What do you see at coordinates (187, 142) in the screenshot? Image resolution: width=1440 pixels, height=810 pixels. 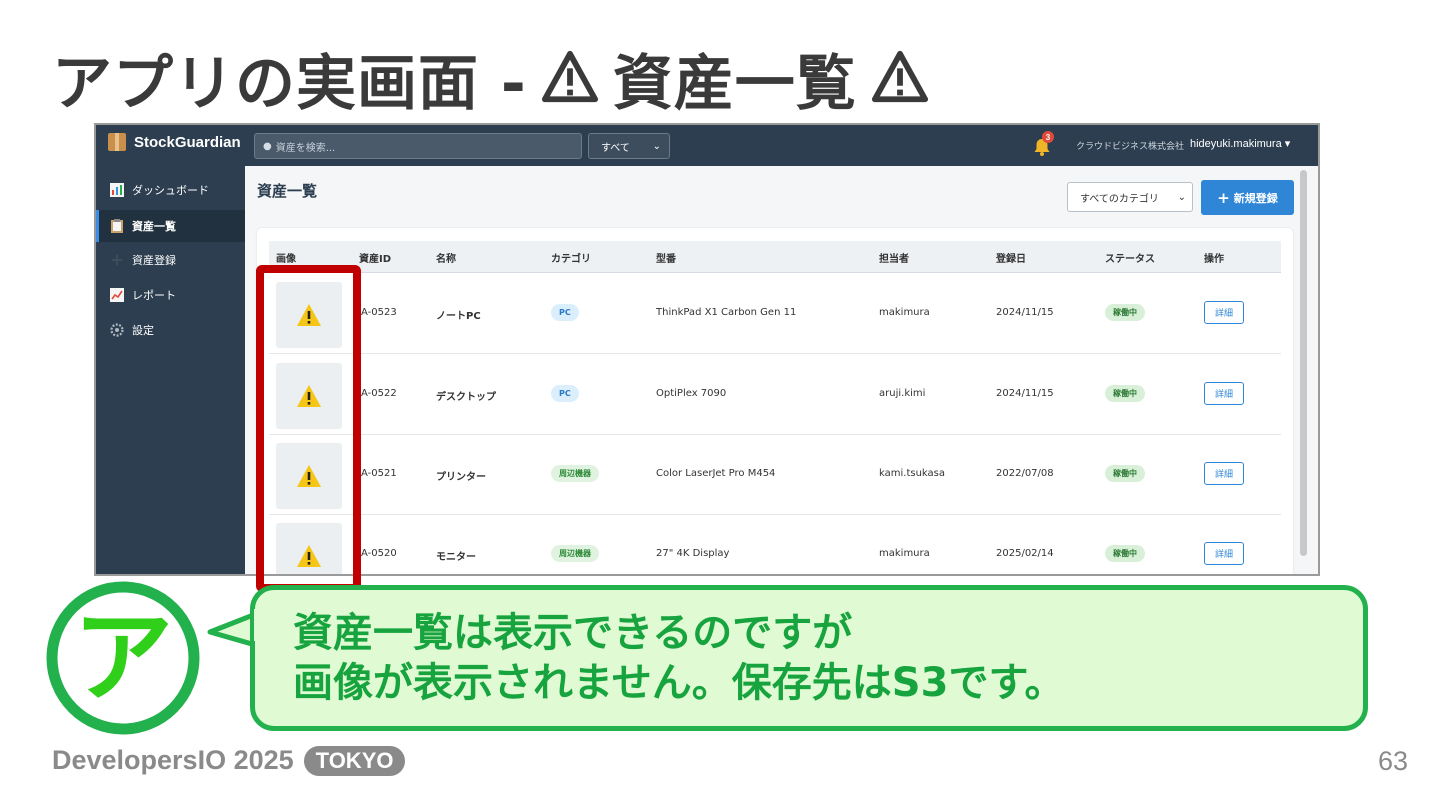 I see `brand-name: StockGuardian` at bounding box center [187, 142].